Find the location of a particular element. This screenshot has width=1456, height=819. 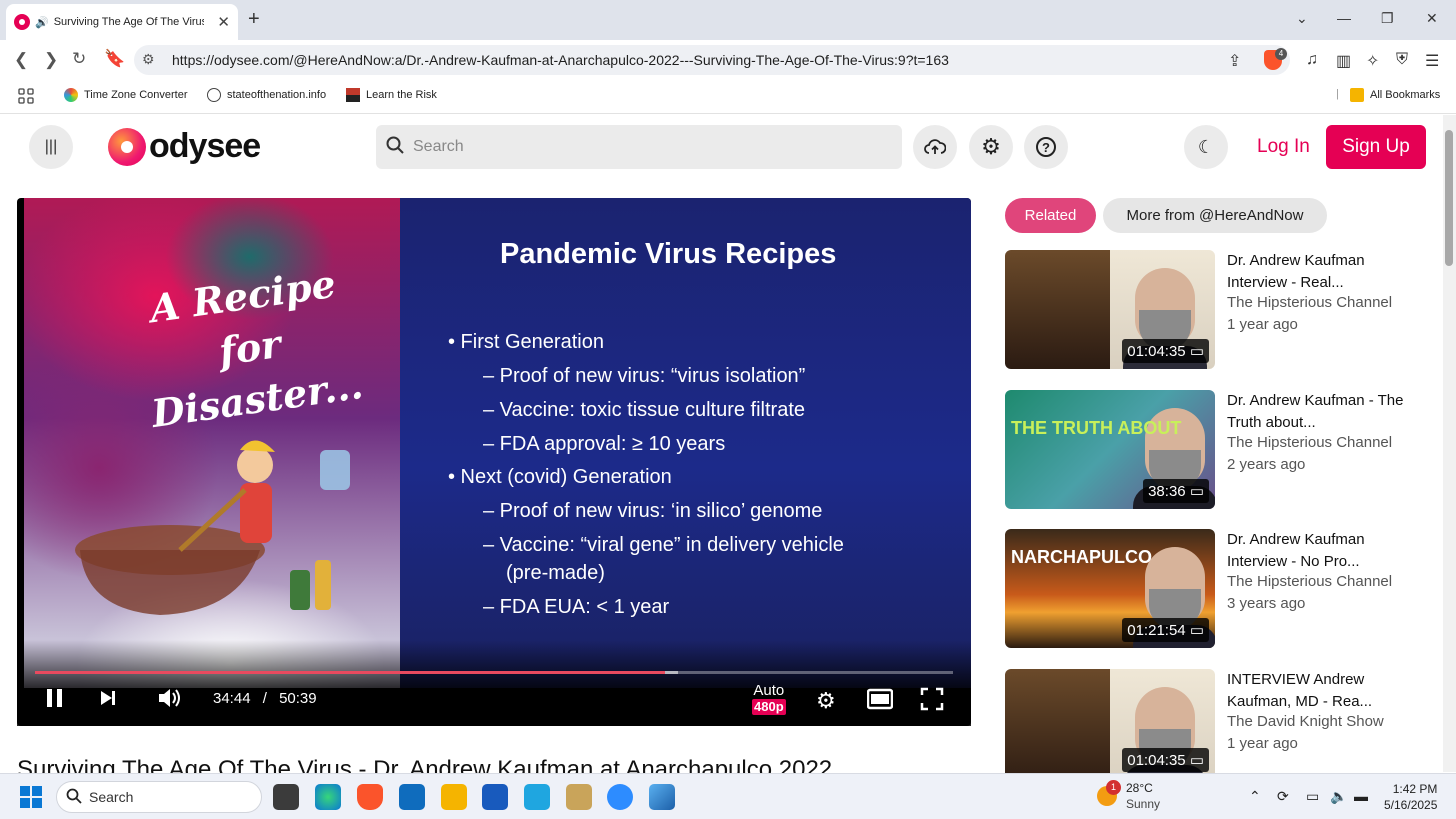

odysee-logo-icon is located at coordinates (127, 146).